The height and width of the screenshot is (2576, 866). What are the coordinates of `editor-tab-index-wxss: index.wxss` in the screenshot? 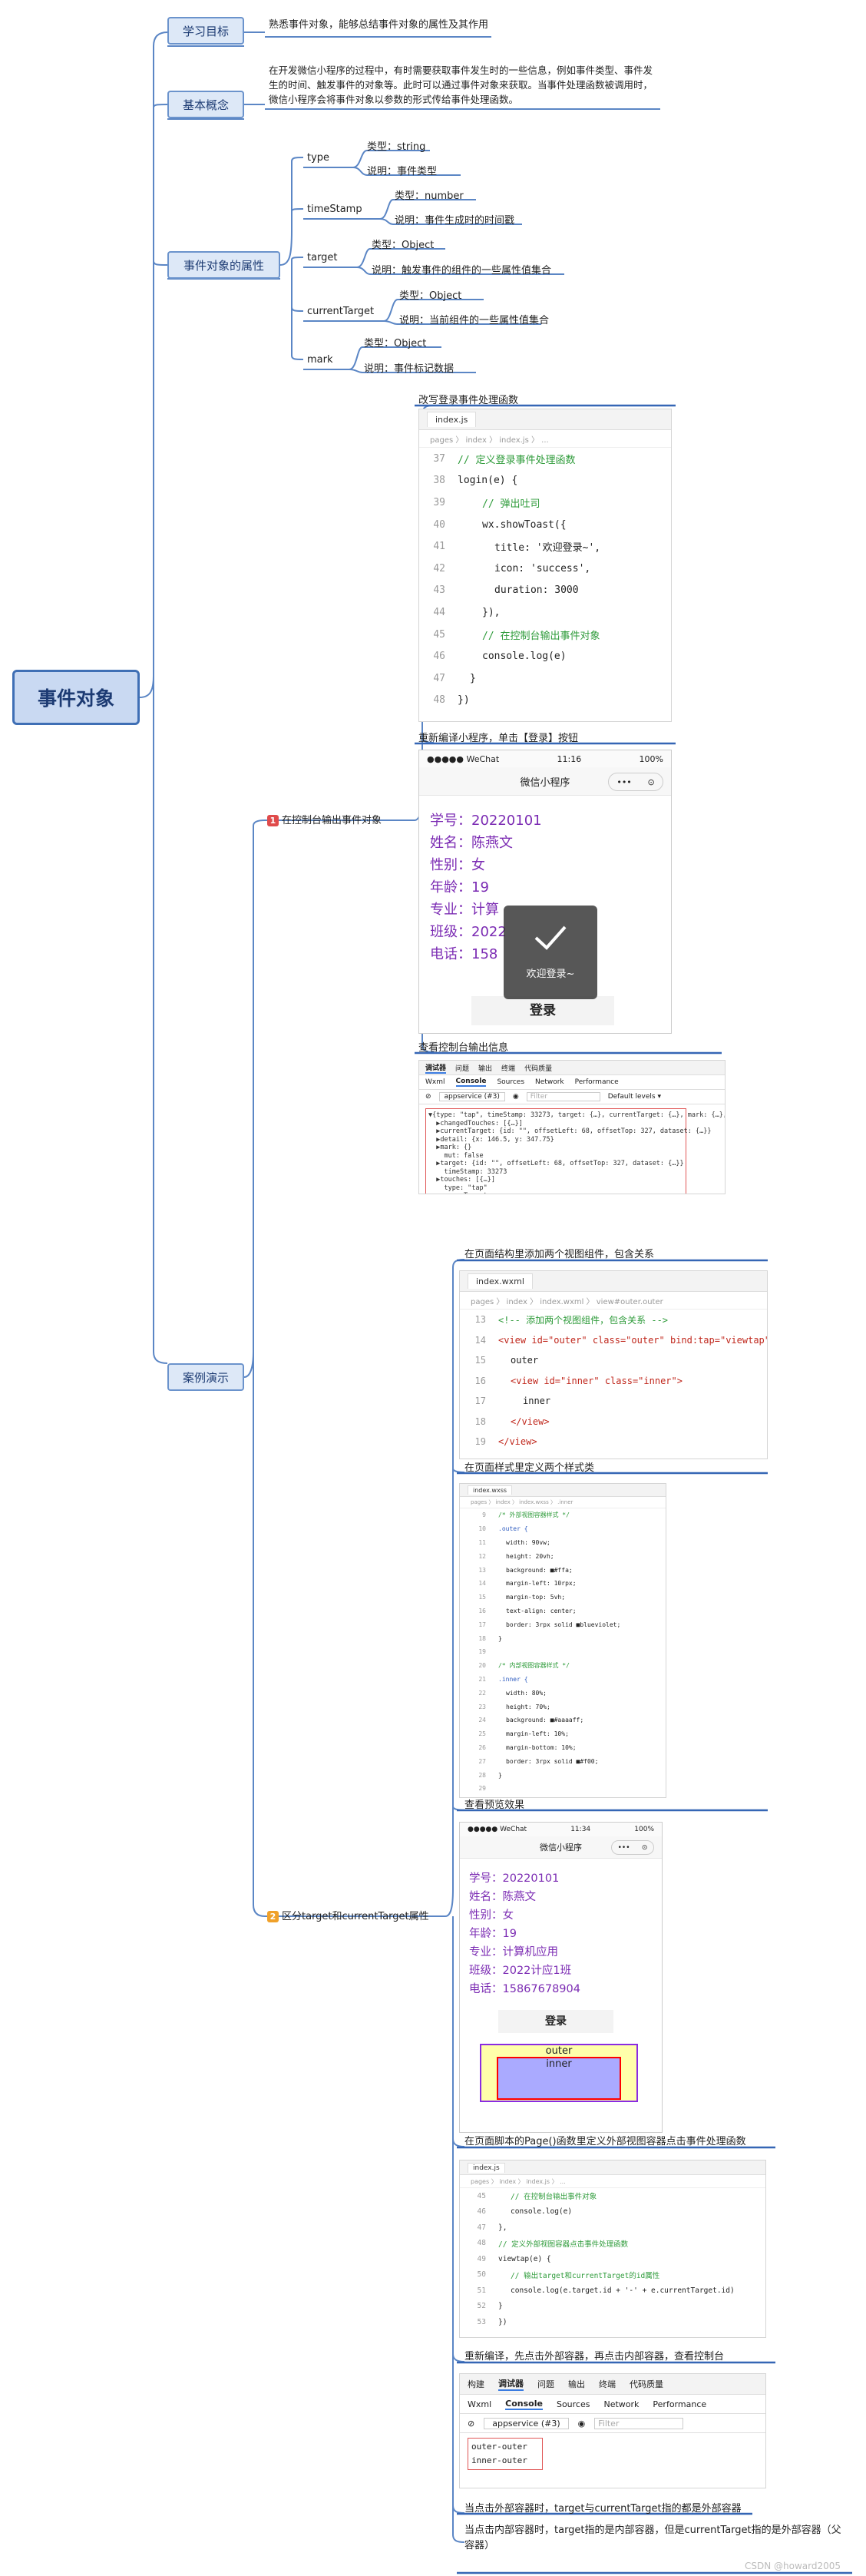 It's located at (491, 1490).